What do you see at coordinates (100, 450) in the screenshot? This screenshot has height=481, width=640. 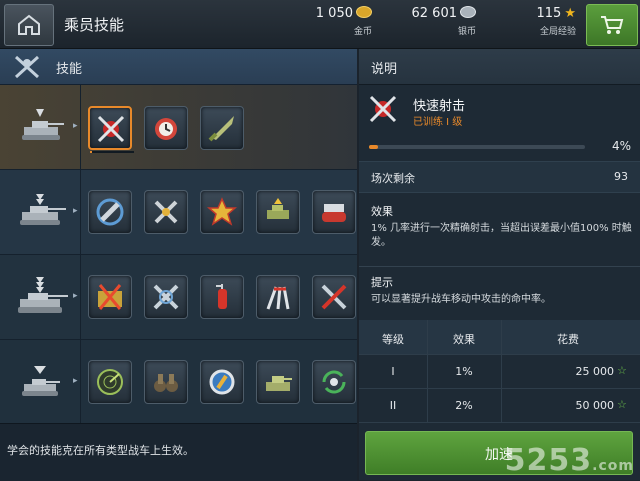 I see `skills-footer-note: 学会的技能克在所有类型战车上生效。` at bounding box center [100, 450].